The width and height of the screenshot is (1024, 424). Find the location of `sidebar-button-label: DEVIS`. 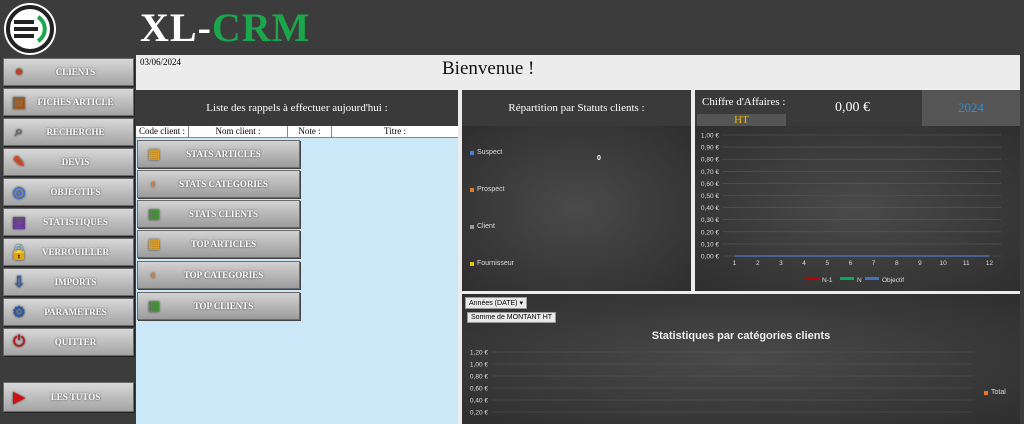

sidebar-button-label: DEVIS is located at coordinates (75, 162).